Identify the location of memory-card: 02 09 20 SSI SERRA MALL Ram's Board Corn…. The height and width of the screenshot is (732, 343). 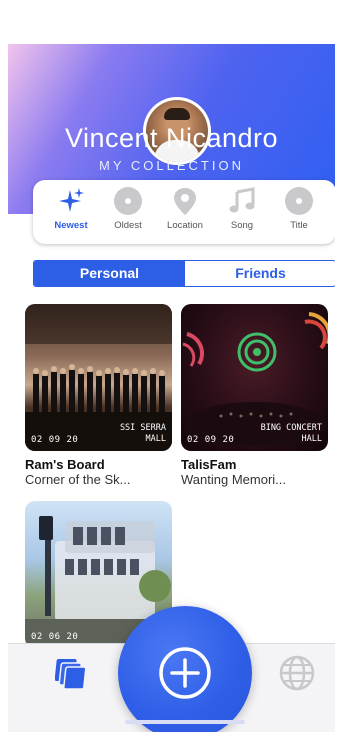
(98, 395).